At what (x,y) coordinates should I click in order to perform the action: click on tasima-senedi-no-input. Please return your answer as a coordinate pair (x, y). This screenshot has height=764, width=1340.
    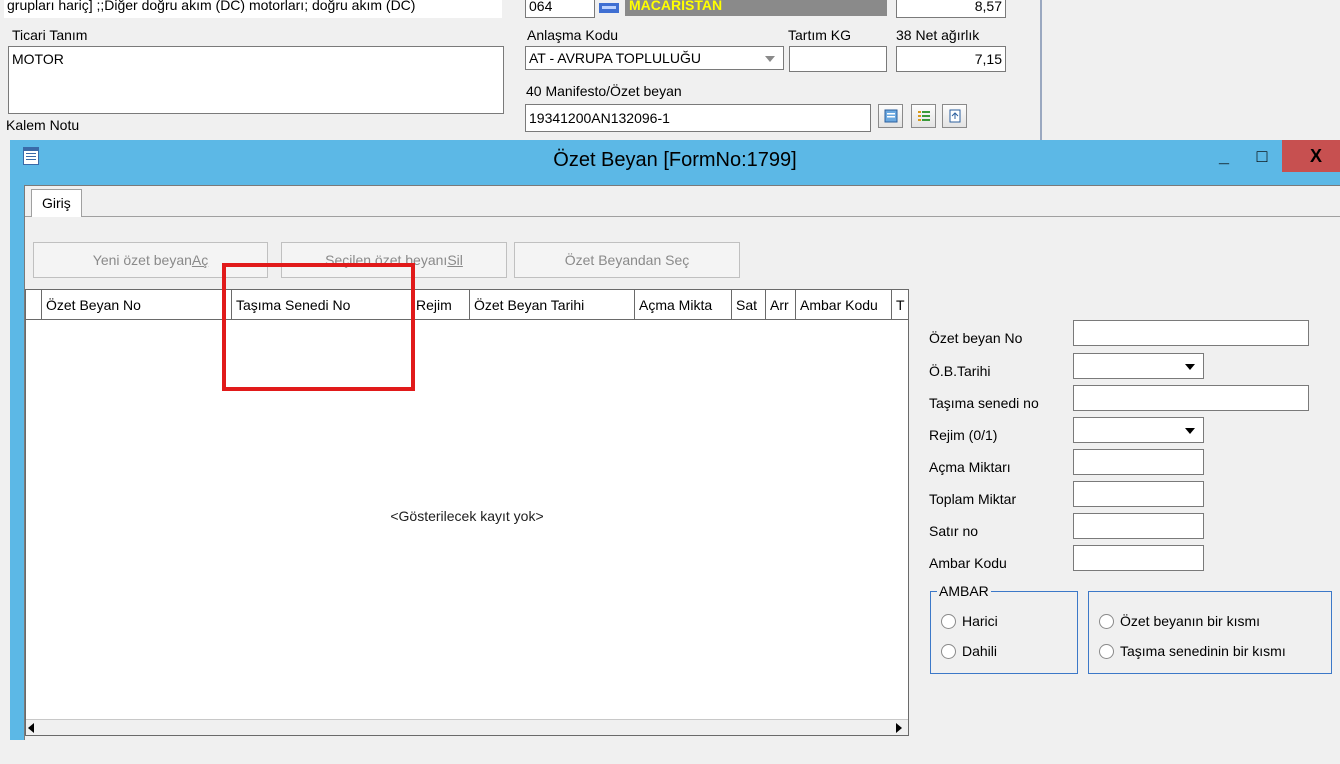
    Looking at the image, I should click on (1191, 398).